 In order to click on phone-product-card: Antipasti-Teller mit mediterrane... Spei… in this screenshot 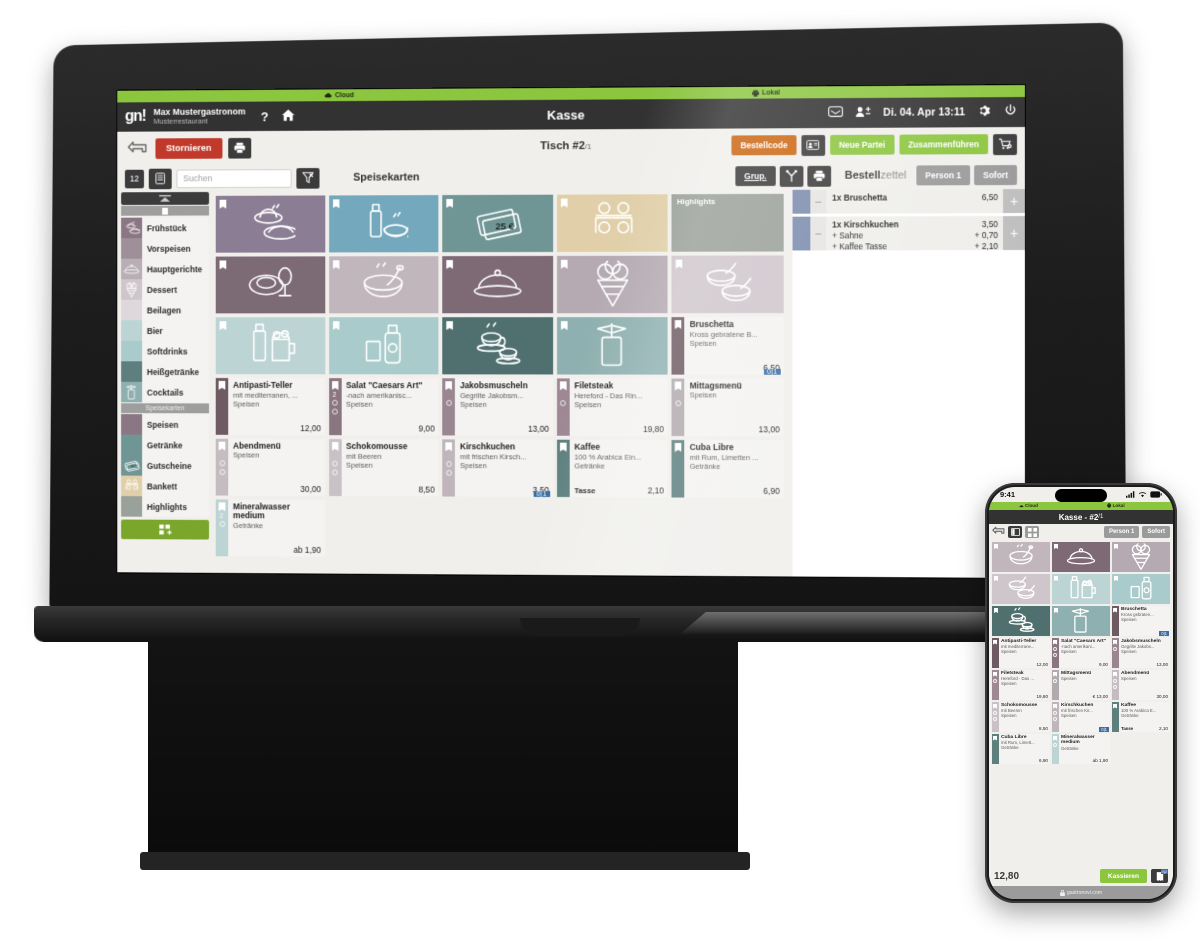, I will do `click(1021, 653)`.